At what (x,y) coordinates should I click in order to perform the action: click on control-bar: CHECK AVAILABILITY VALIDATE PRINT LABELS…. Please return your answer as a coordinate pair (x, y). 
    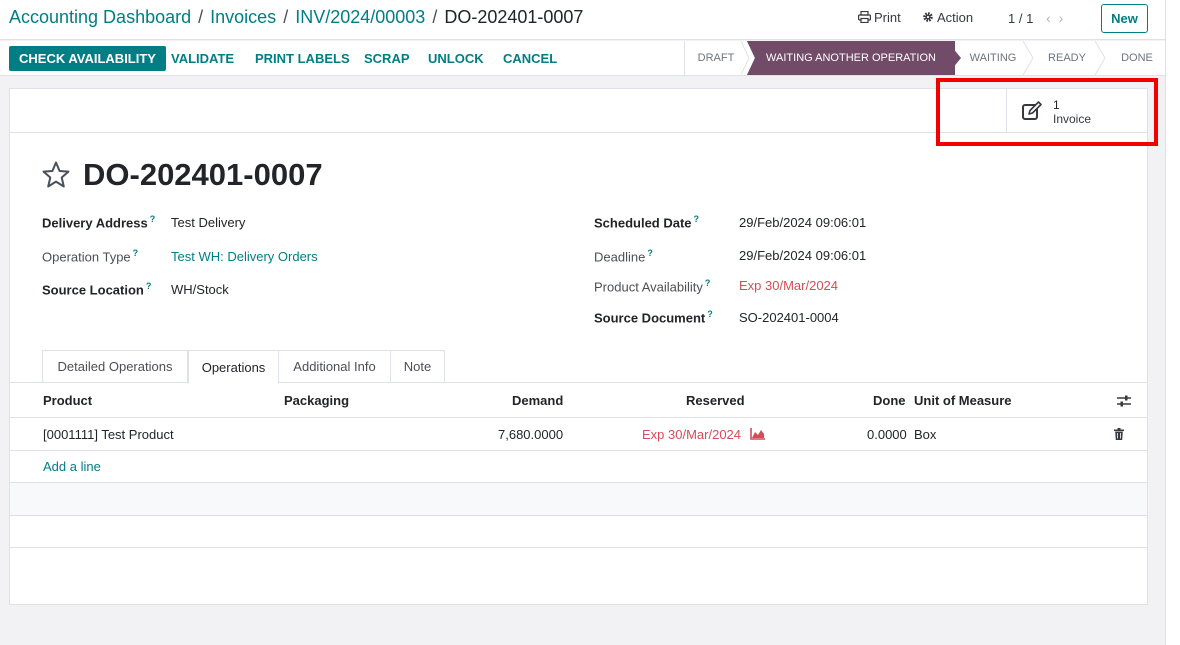
    Looking at the image, I should click on (582, 58).